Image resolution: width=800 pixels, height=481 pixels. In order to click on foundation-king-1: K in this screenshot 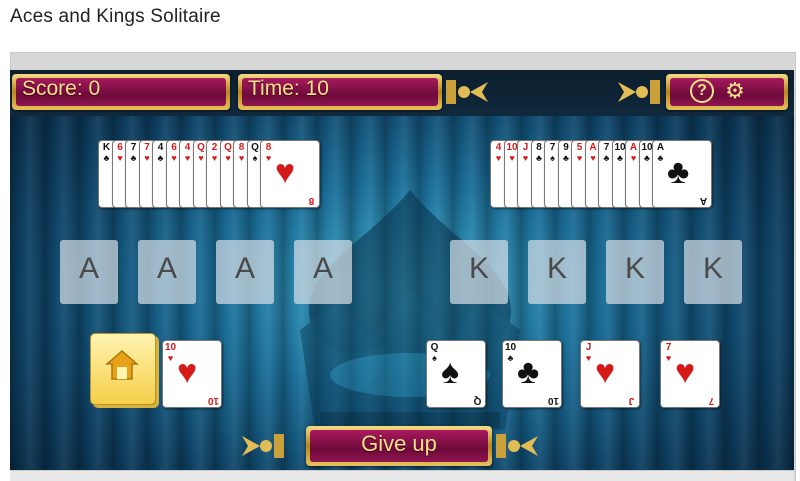, I will do `click(479, 272)`.